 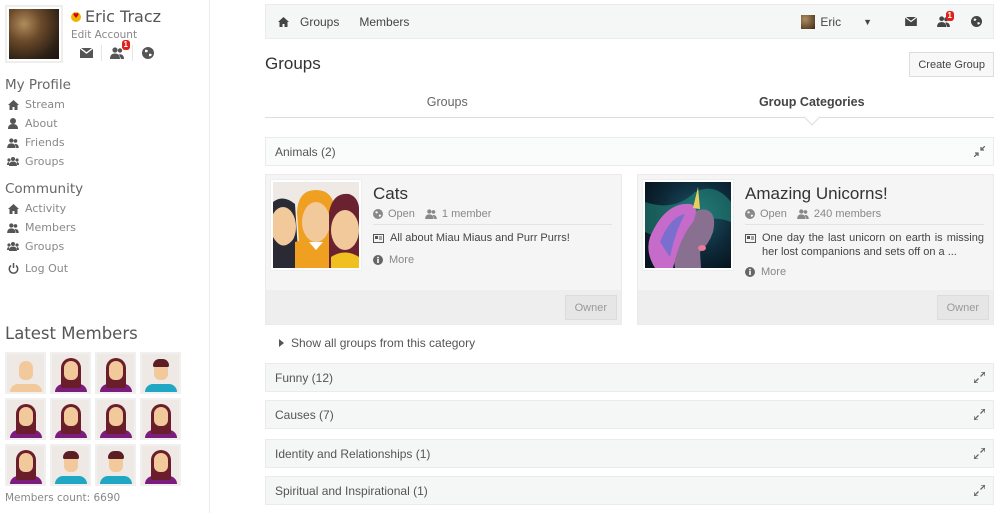 I want to click on tabs: Groups Group Categories, so click(x=630, y=107).